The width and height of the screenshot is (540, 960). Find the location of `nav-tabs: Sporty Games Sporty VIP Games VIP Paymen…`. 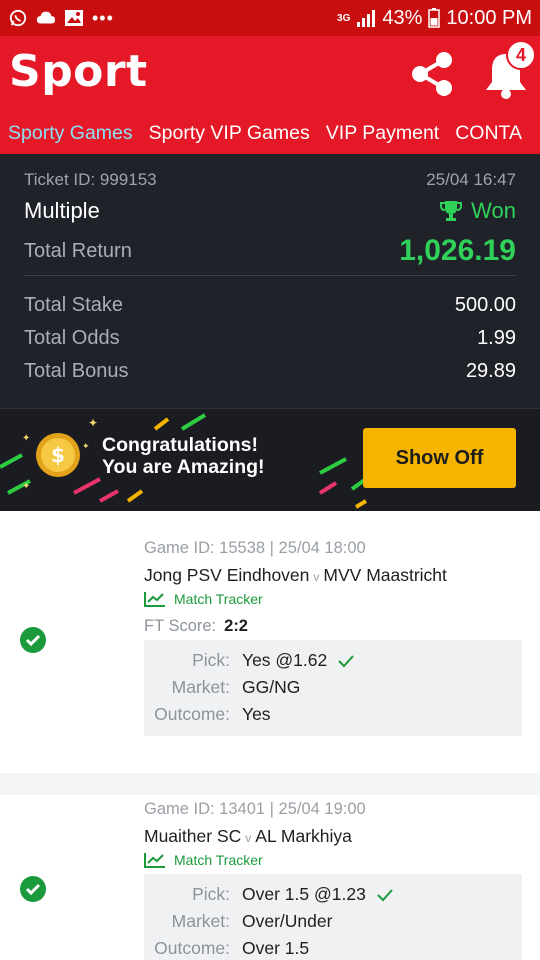

nav-tabs: Sporty Games Sporty VIP Games VIP Paymen… is located at coordinates (270, 133).